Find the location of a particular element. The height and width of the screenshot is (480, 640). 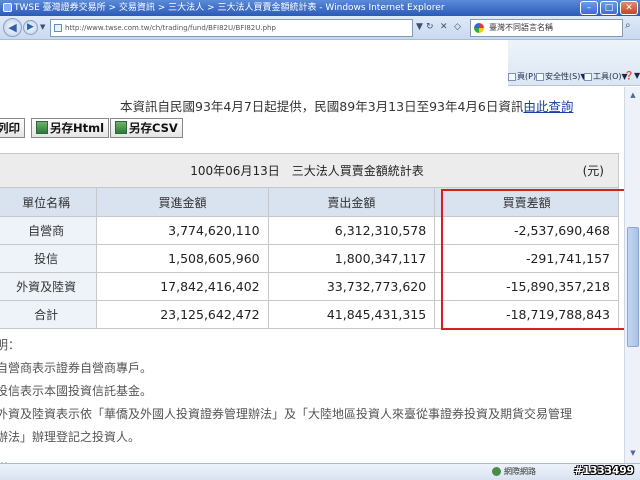

scroll-up-icon: ▲ is located at coordinates (633, 95).